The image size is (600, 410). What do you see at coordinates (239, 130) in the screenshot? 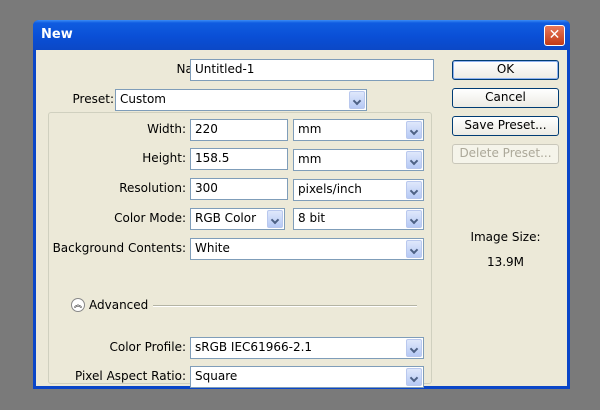
I see `width-input: 220` at bounding box center [239, 130].